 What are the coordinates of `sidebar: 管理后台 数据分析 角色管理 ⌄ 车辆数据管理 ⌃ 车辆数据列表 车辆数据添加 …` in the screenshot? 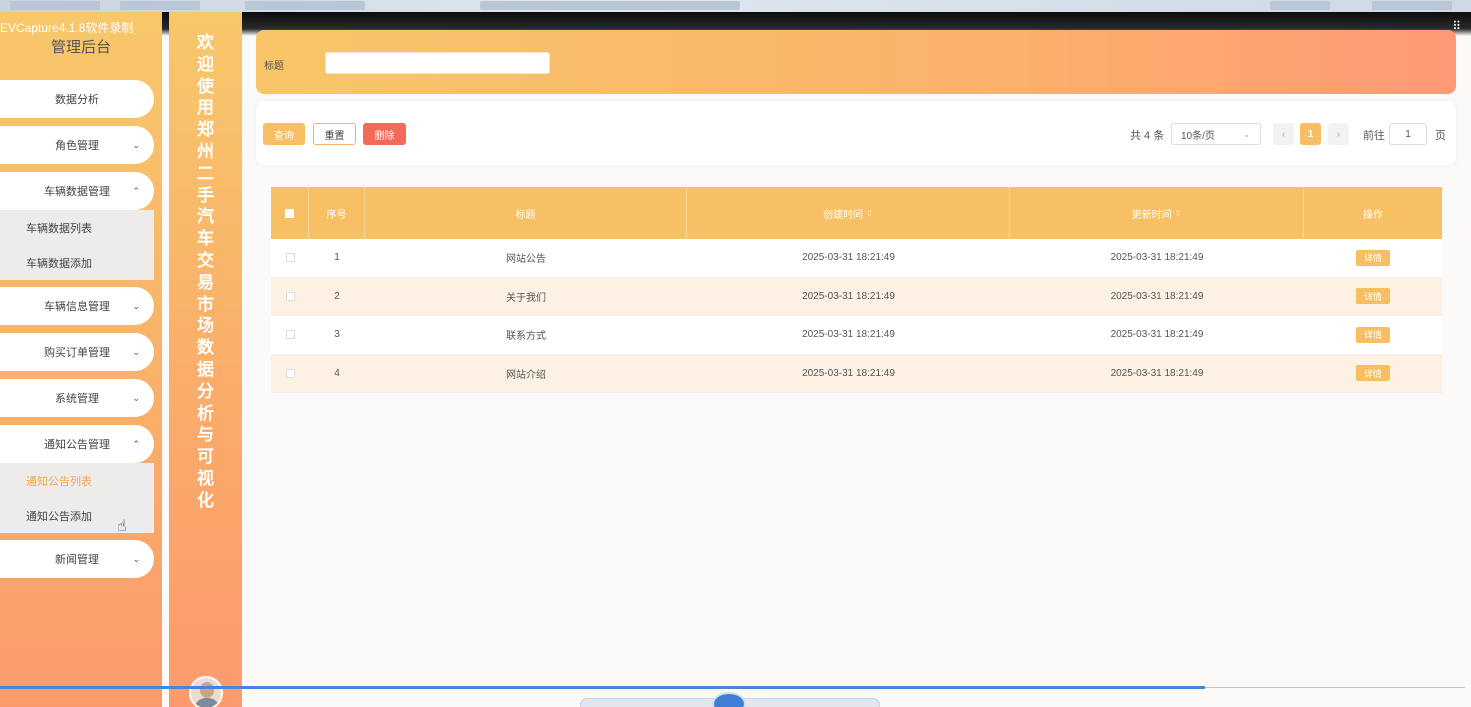 It's located at (81, 359).